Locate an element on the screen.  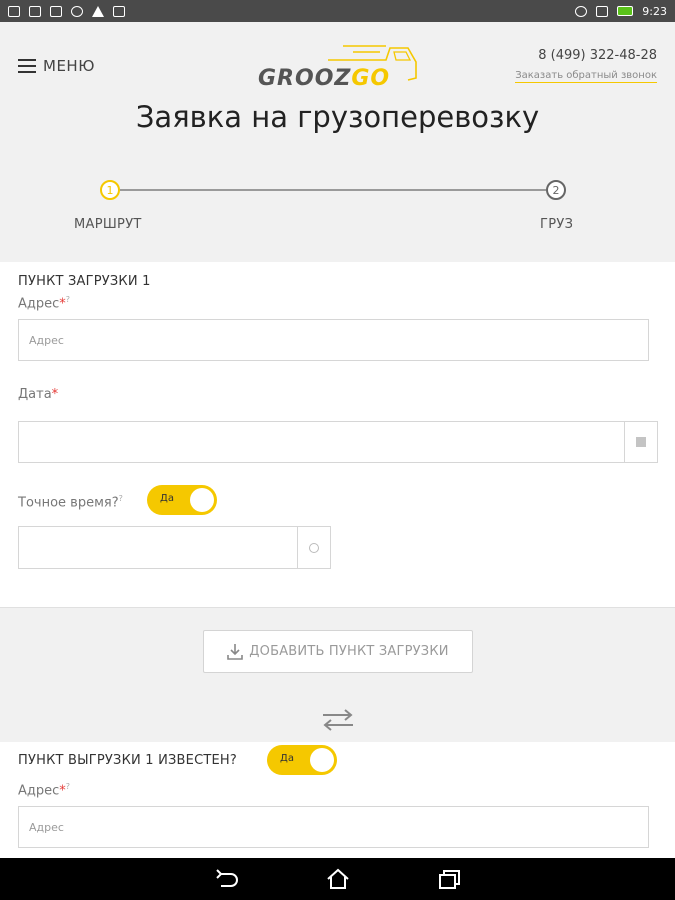
time-picker-button is located at coordinates (314, 547).